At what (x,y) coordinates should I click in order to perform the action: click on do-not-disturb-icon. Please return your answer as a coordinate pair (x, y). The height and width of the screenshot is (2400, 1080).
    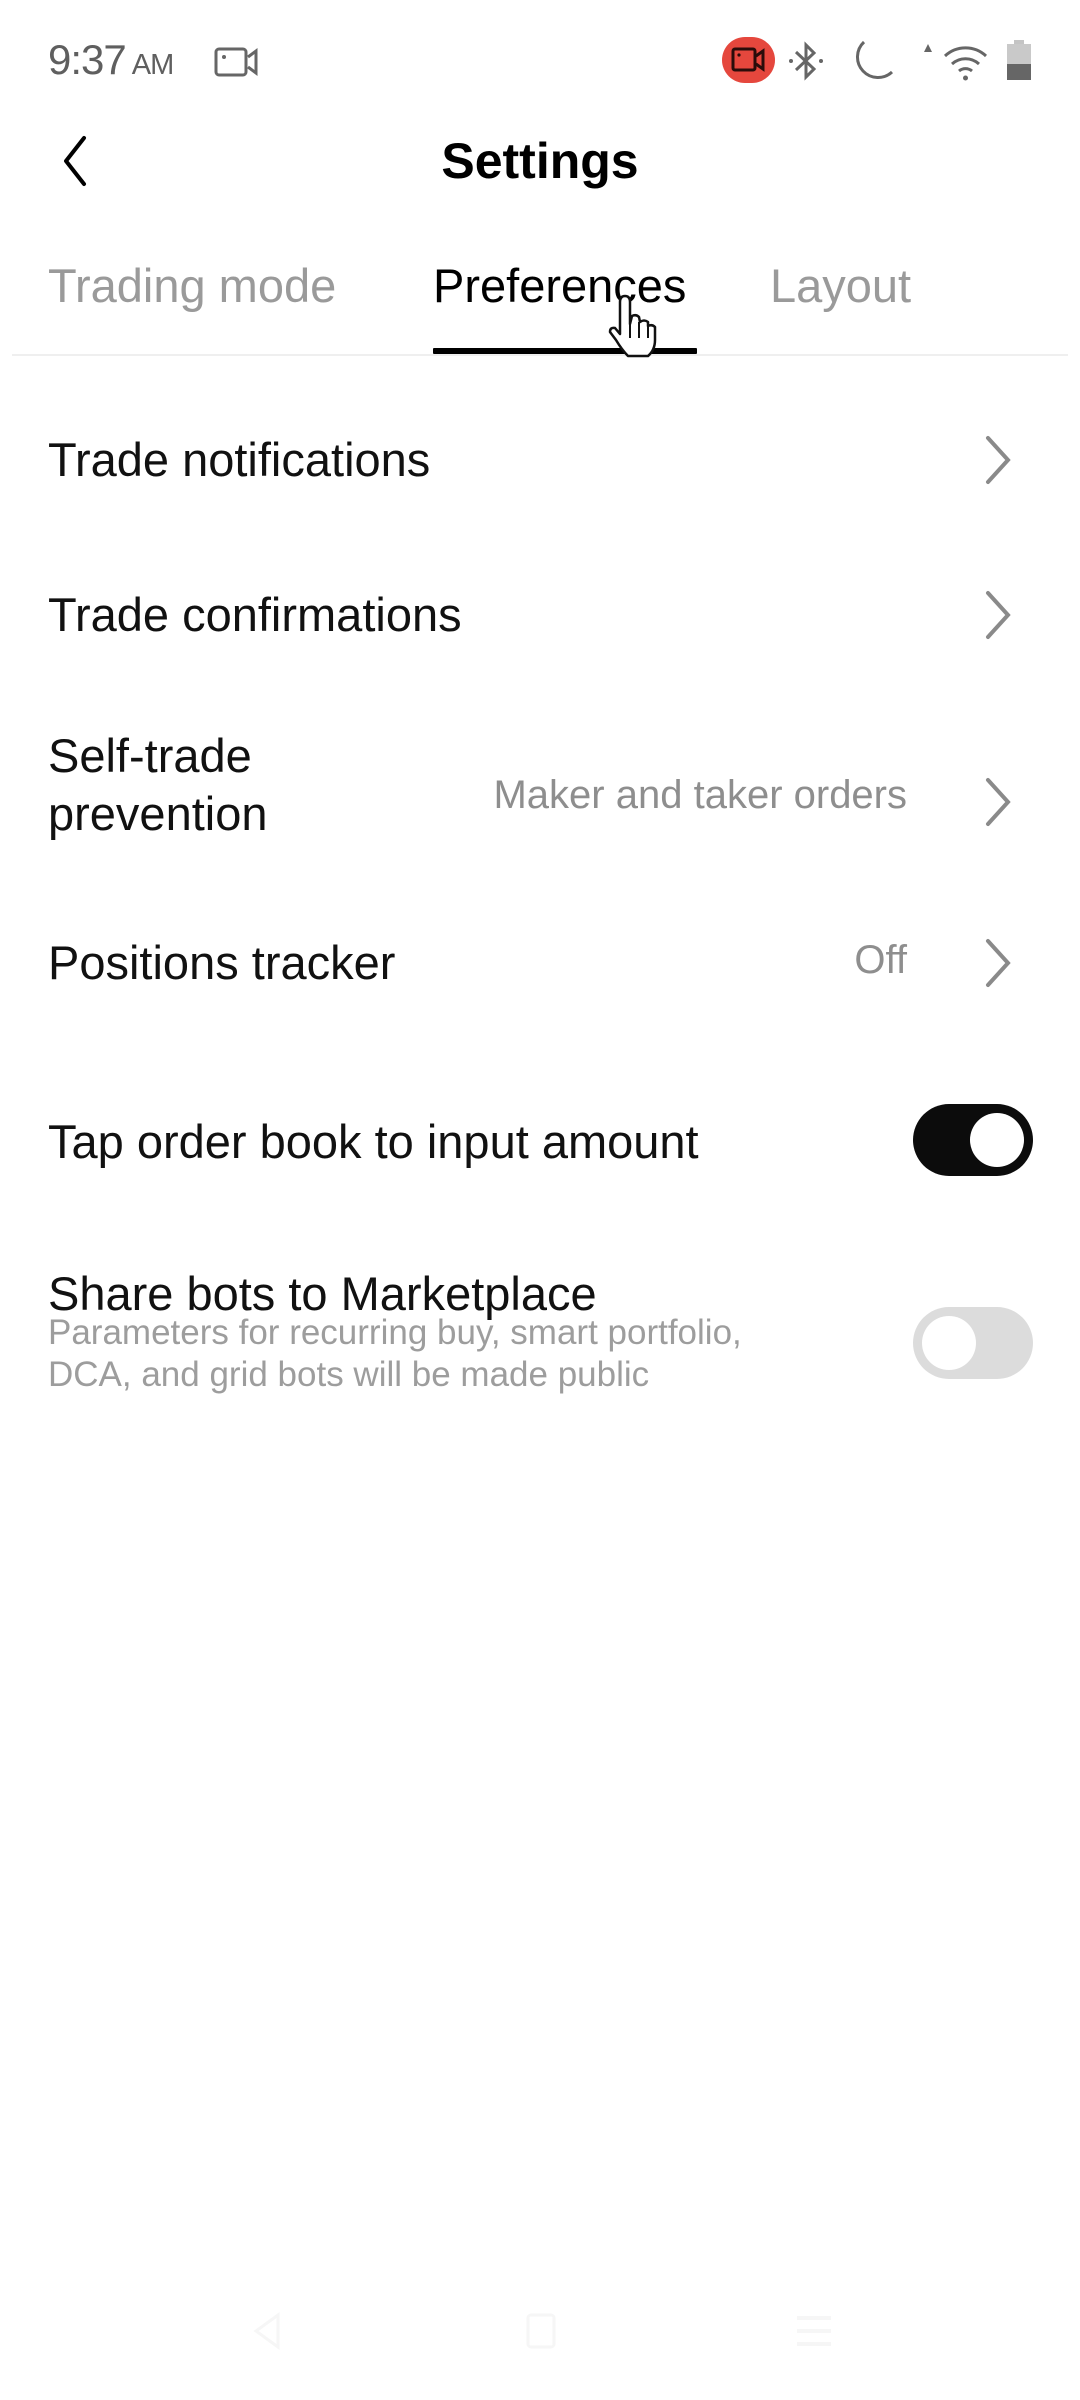
    Looking at the image, I should click on (873, 61).